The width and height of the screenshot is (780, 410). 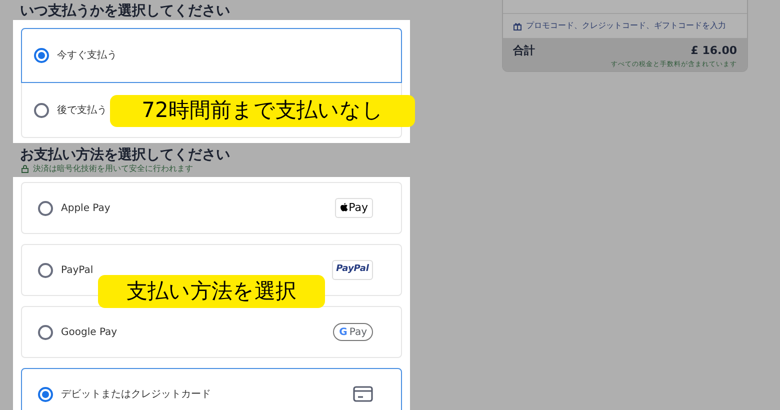 What do you see at coordinates (211, 291) in the screenshot?
I see `callout-label: 支払い方法を選択` at bounding box center [211, 291].